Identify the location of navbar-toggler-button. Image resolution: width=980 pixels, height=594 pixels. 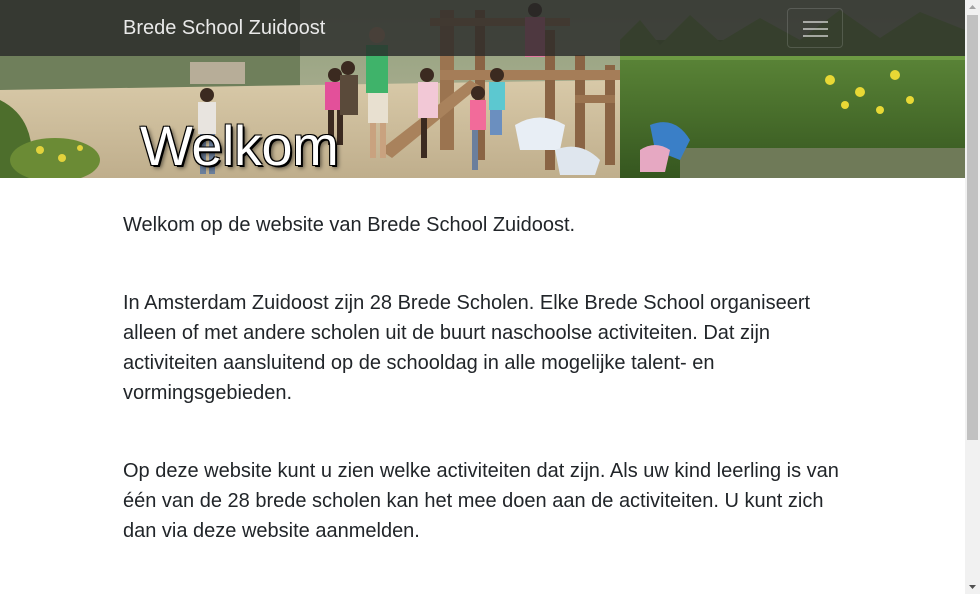
(815, 28).